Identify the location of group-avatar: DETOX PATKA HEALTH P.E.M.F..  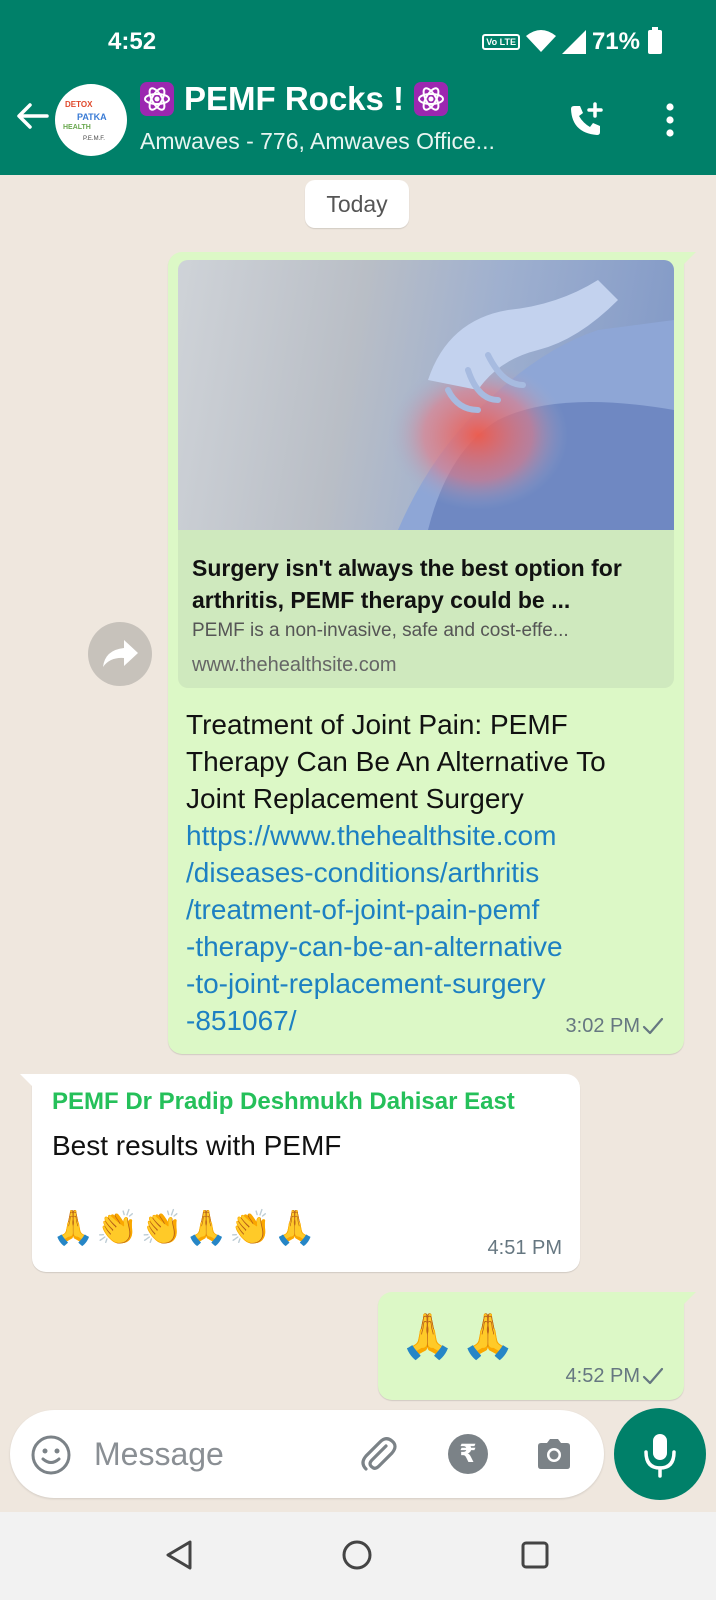
(91, 120).